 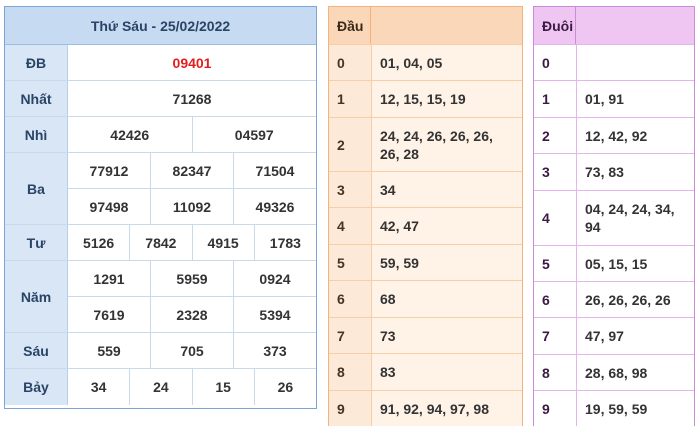 What do you see at coordinates (192, 242) in the screenshot?
I see `prize-numbers: 5126 7842 4915 1783` at bounding box center [192, 242].